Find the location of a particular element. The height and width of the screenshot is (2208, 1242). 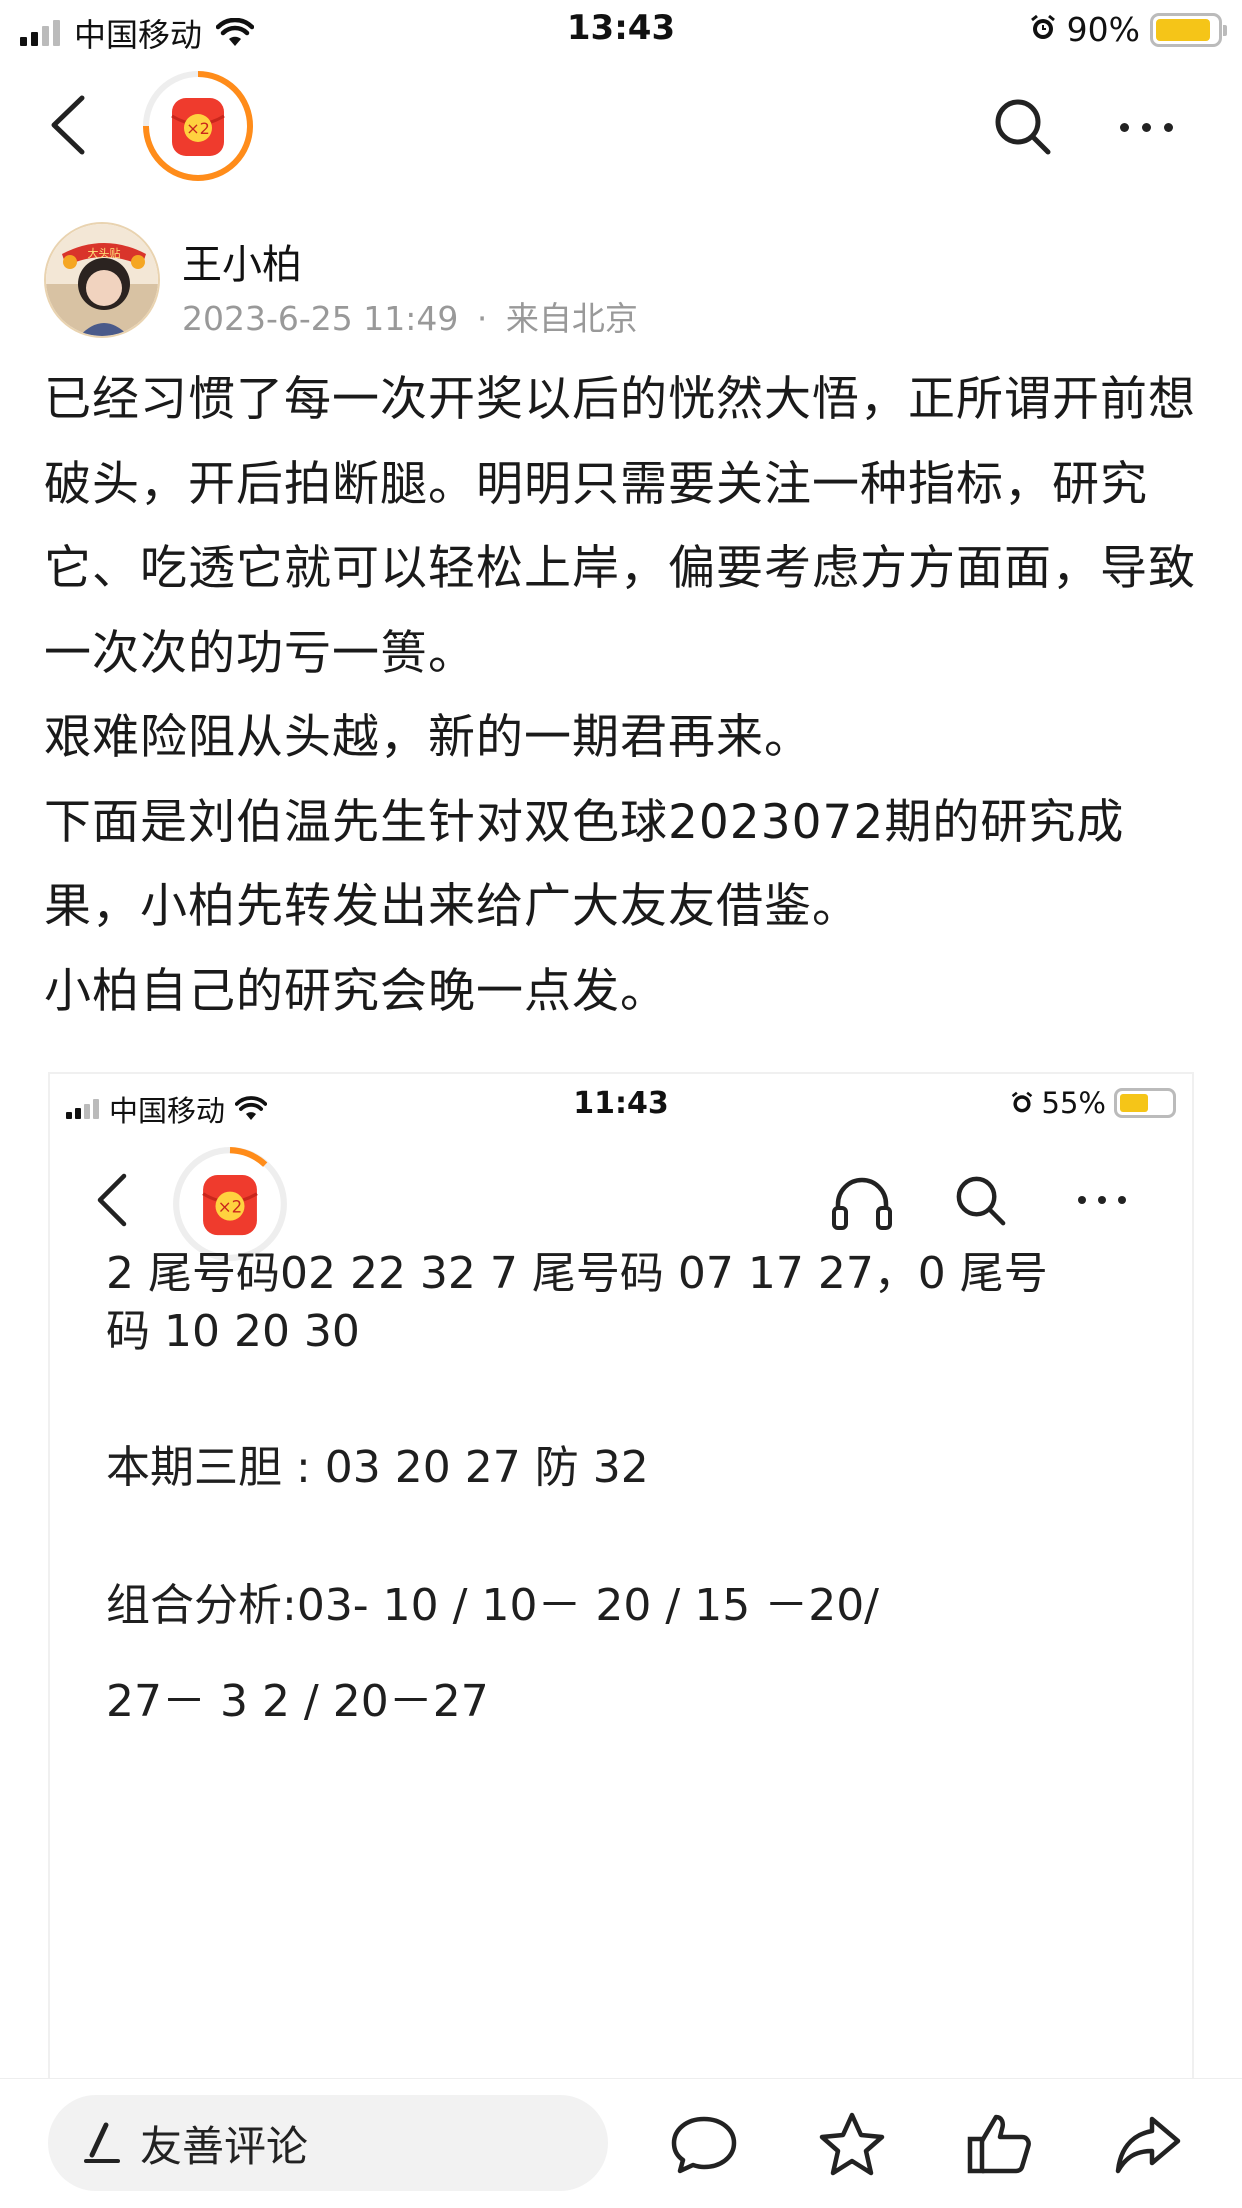

embedded-text-line: 组合分析:03- 10 / 10－ 20 / 15 －20/ is located at coordinates (493, 1605).